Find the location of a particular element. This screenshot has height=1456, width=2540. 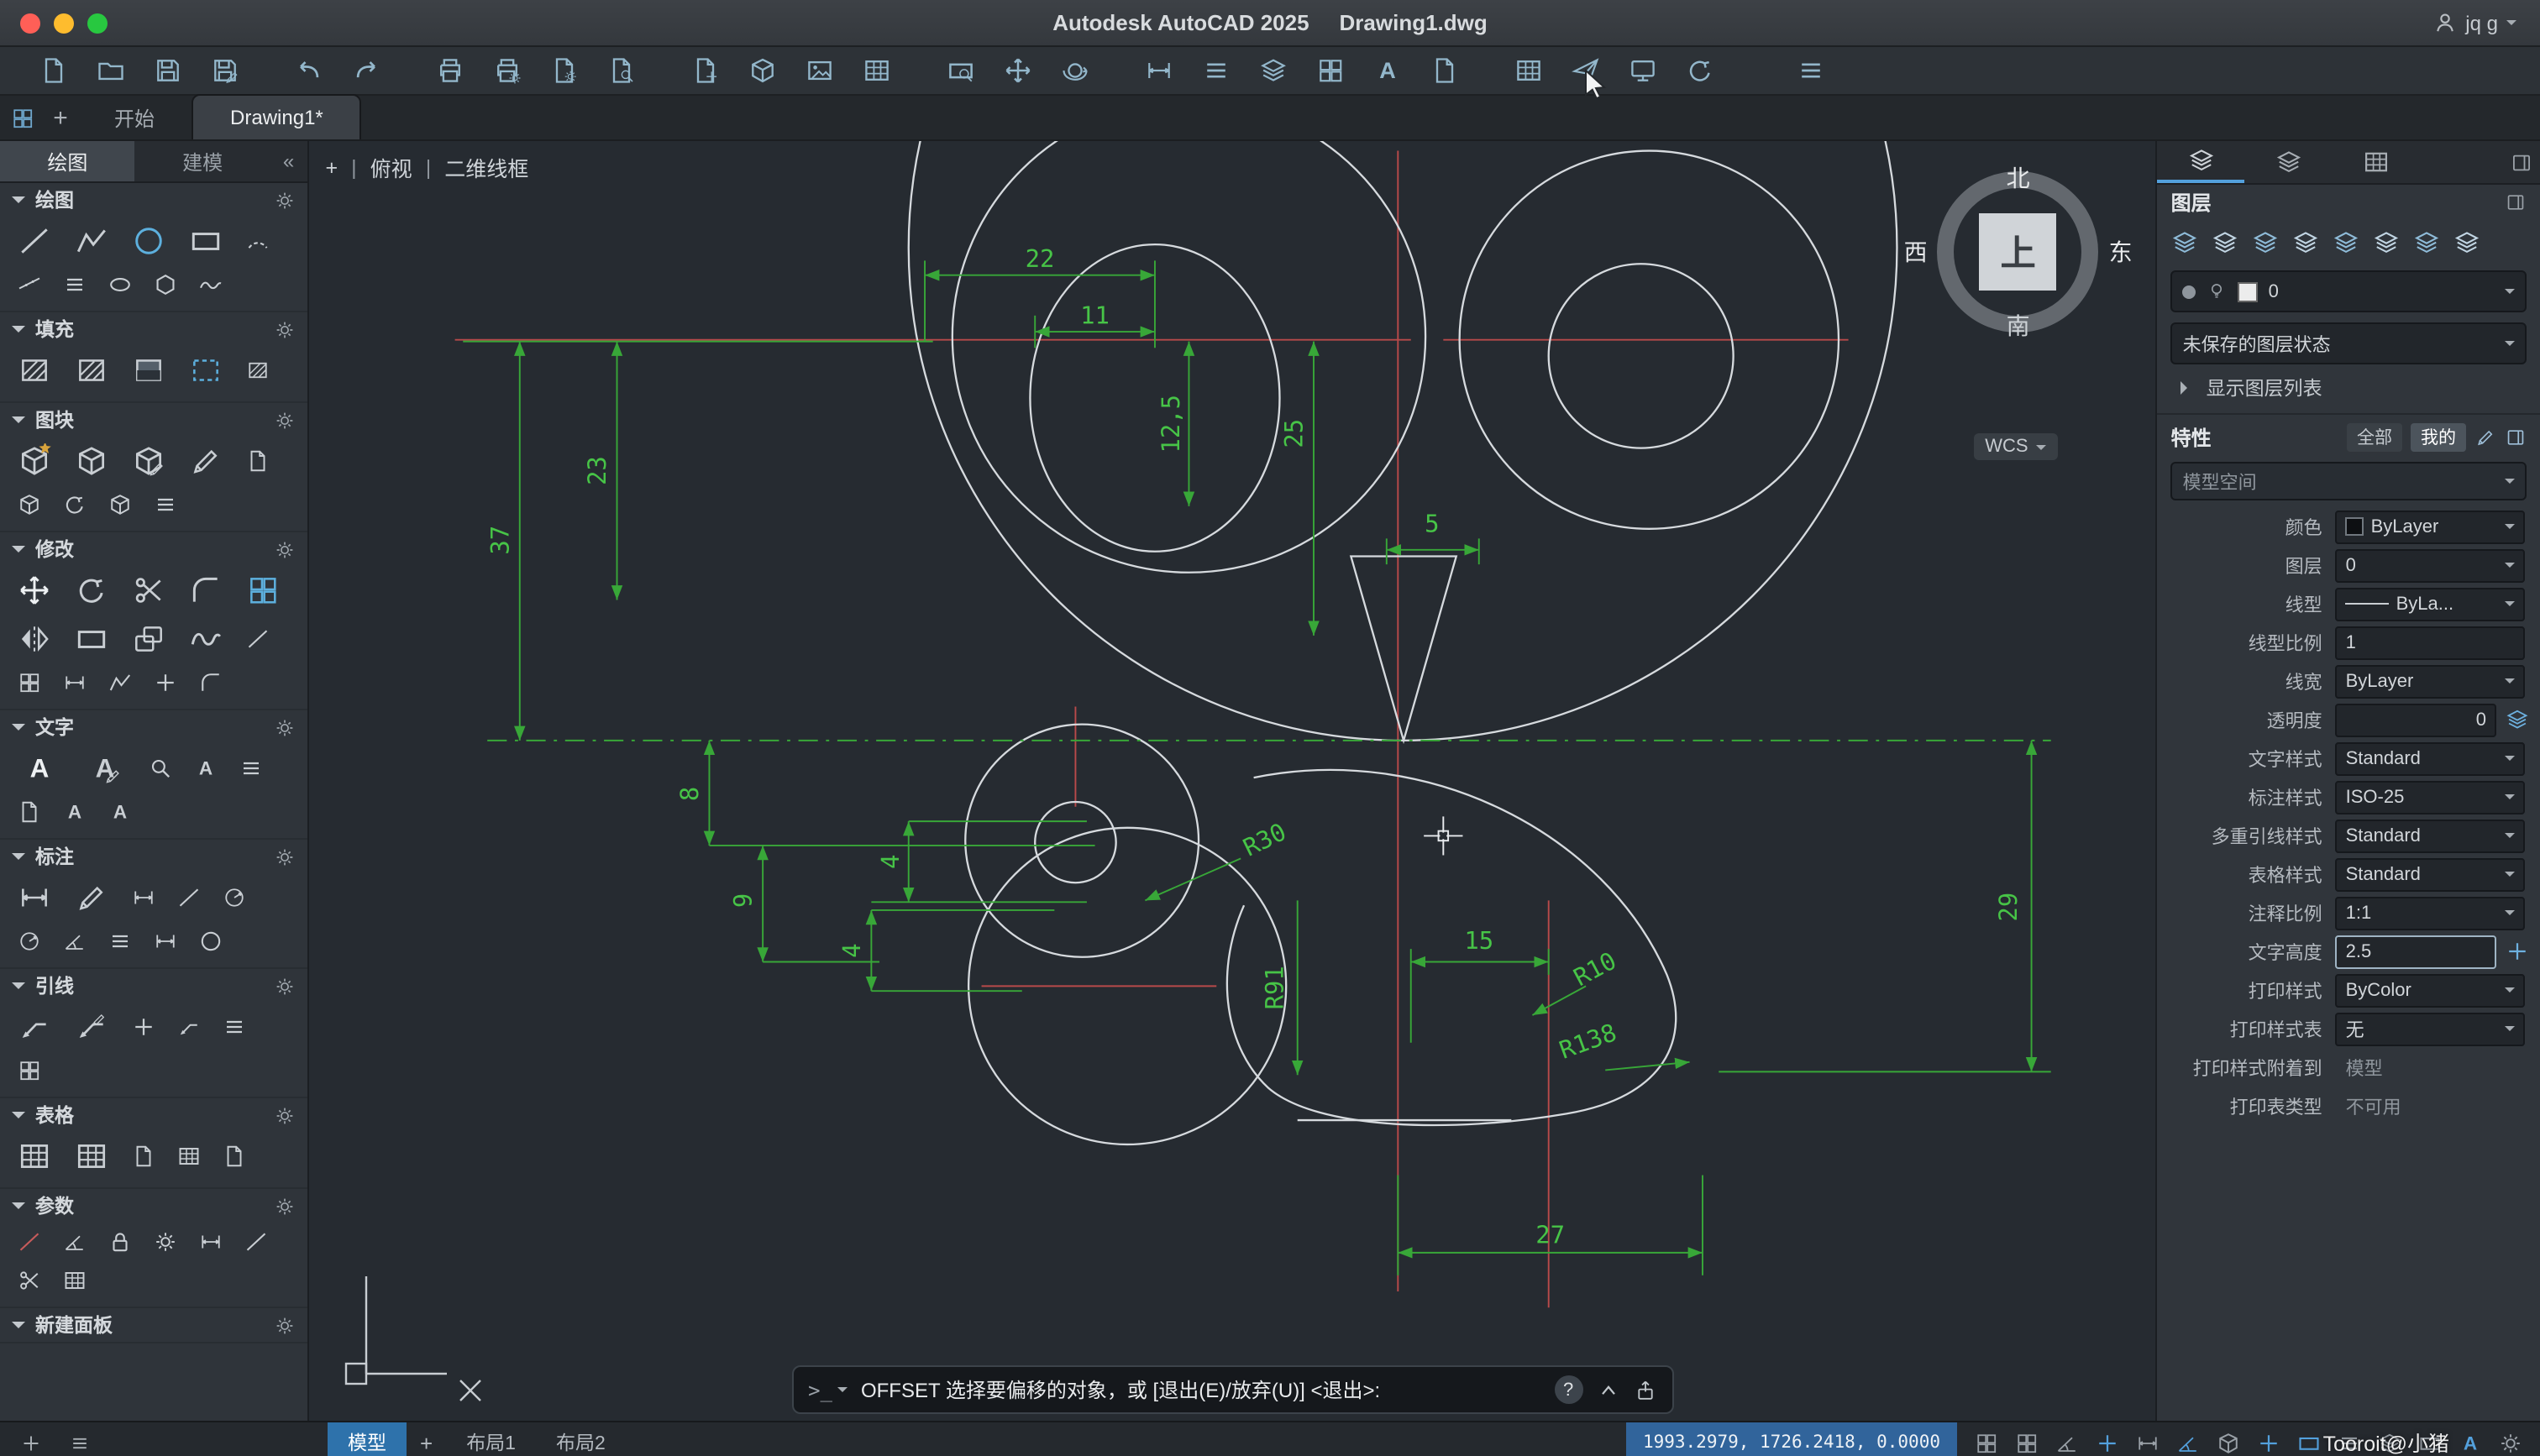

pick-height-icon is located at coordinates (2517, 951).